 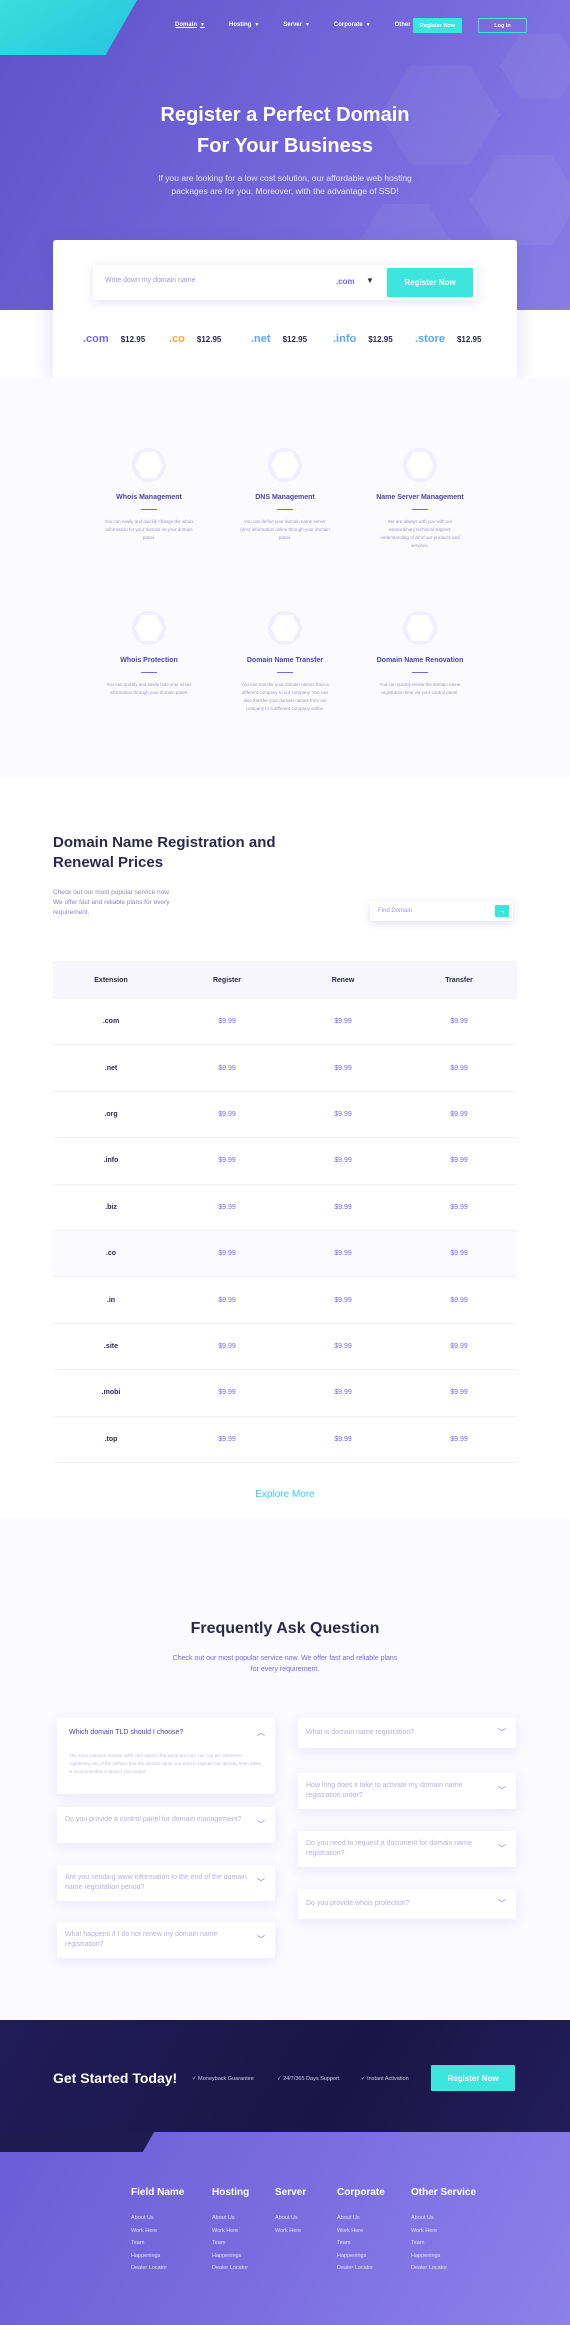 I want to click on check-item: ✓ Instant Activation, so click(x=385, y=2079).